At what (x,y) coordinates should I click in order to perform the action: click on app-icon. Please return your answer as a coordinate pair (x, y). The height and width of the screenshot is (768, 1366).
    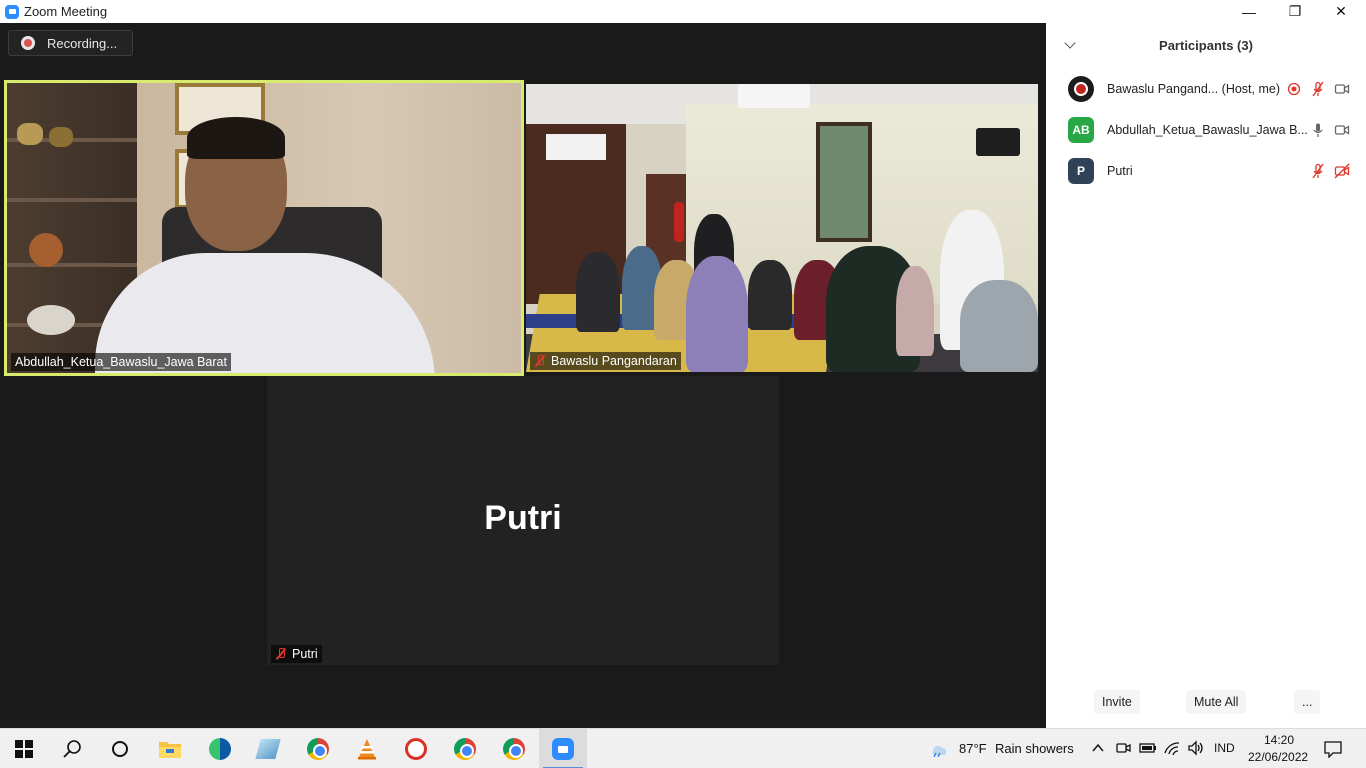
    Looking at the image, I should click on (268, 749).